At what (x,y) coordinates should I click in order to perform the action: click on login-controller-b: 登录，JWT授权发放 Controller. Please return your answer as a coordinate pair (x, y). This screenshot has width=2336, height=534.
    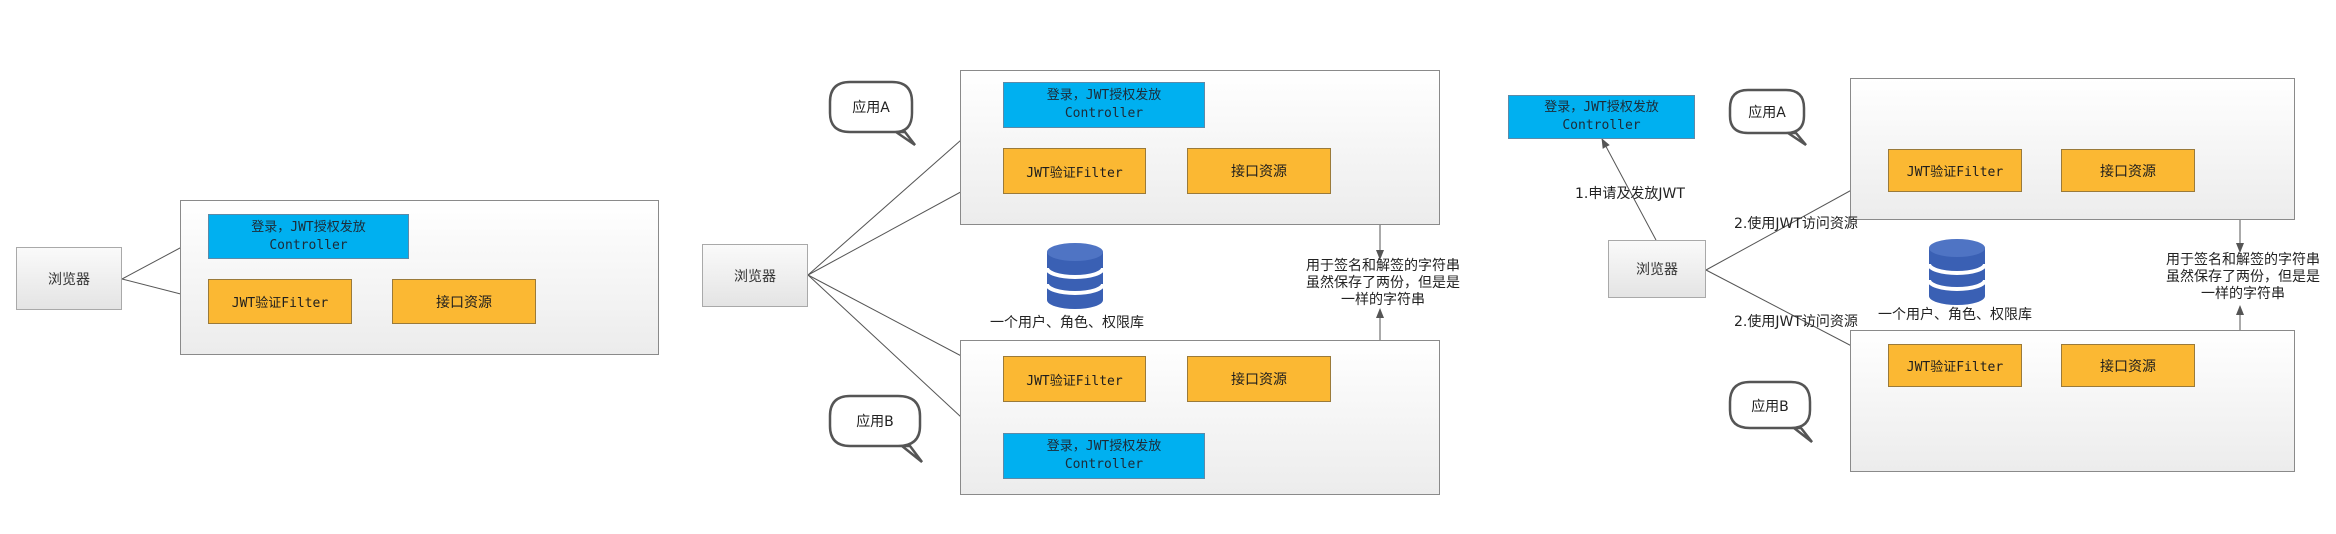
    Looking at the image, I should click on (1104, 456).